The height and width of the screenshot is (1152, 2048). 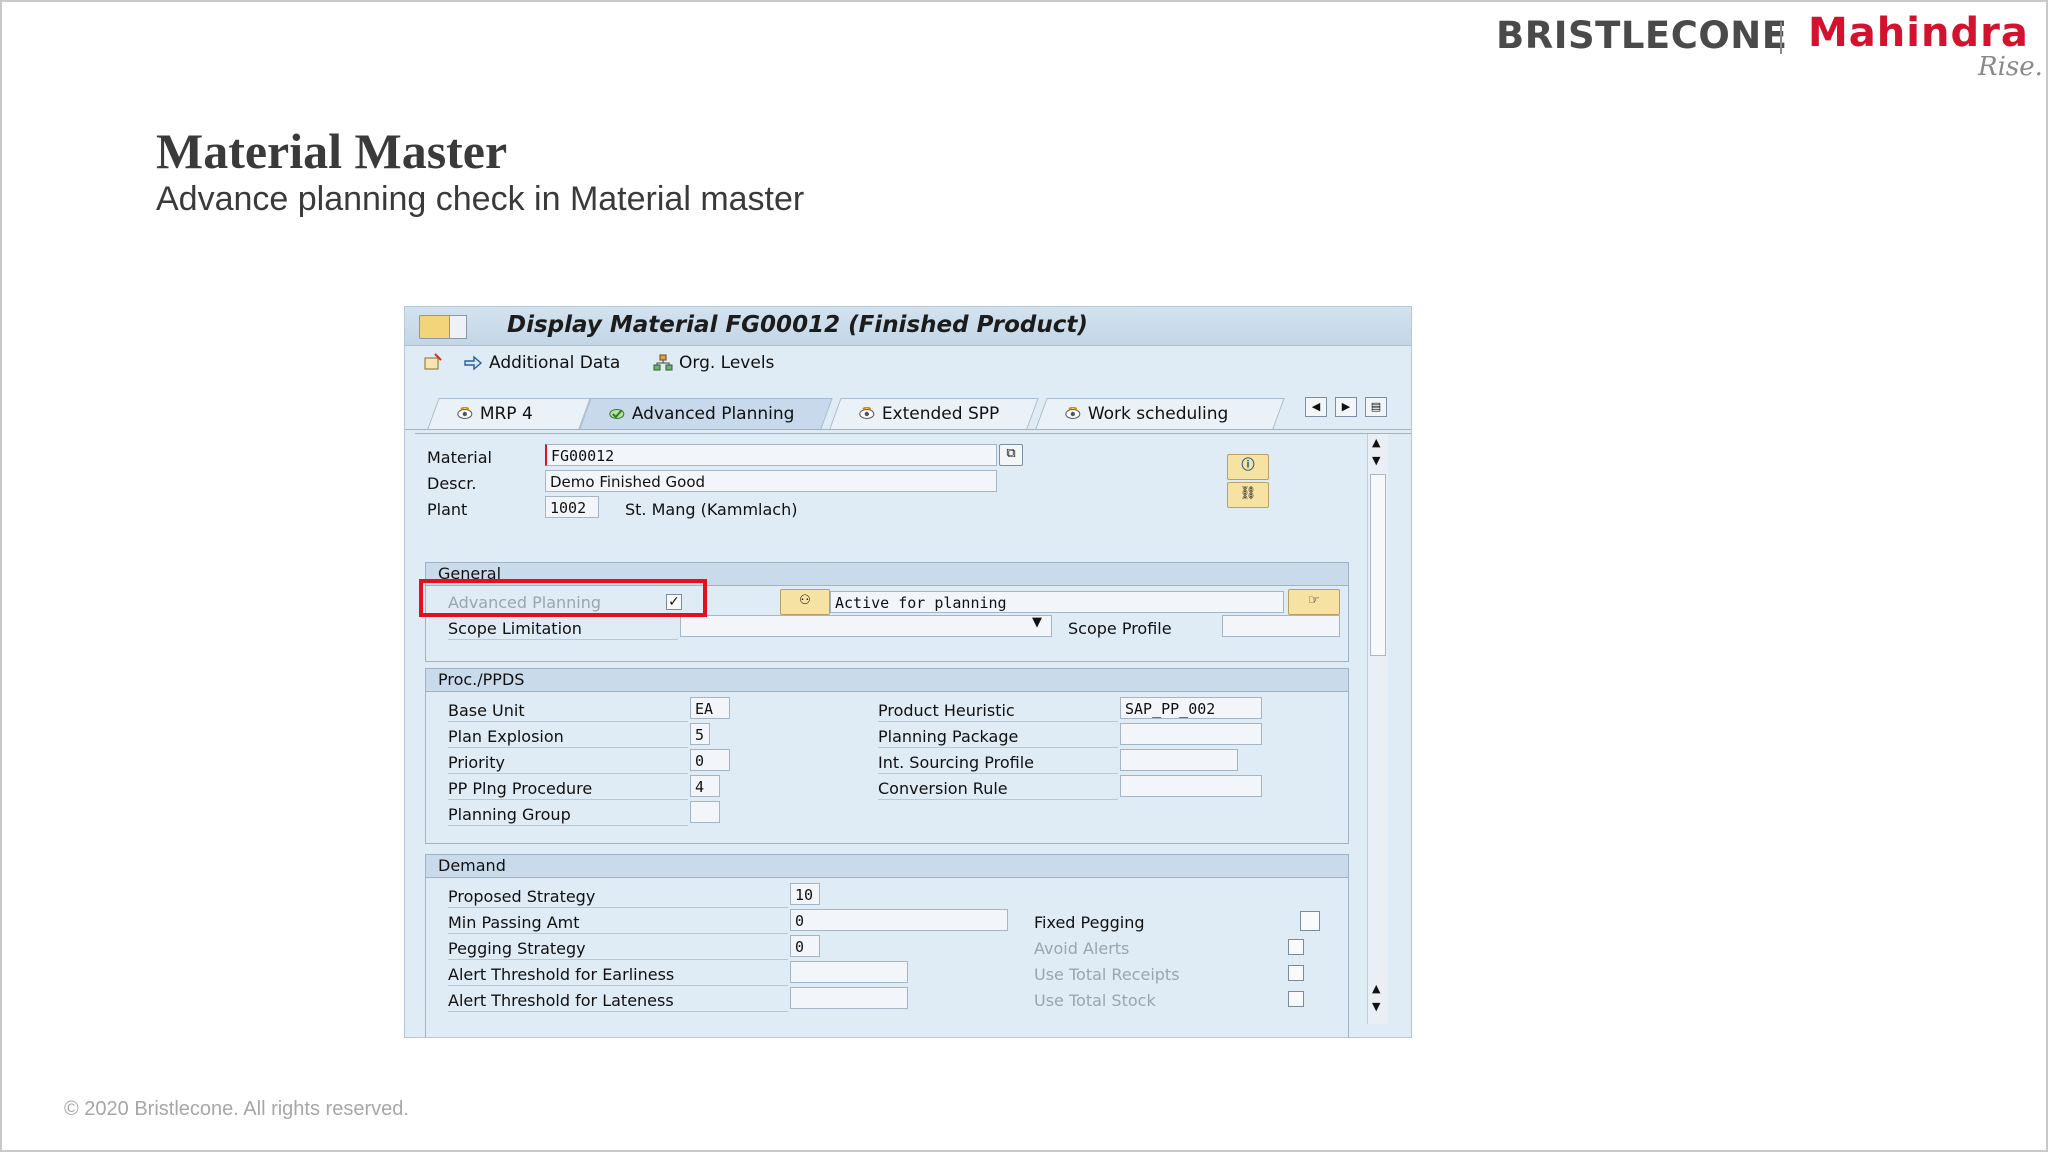 I want to click on tab-extended-spp: Extended SPP, so click(x=934, y=413).